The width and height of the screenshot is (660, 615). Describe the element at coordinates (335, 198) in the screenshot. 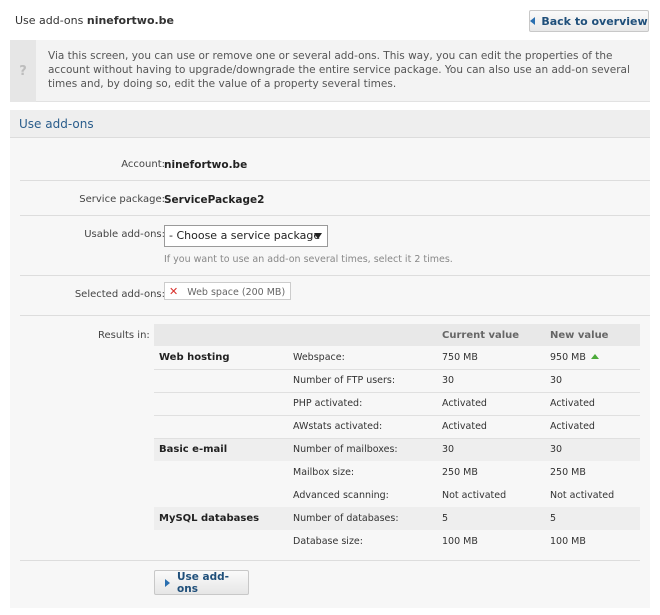

I see `service-package-row: Service package: ServicePackage2` at that location.